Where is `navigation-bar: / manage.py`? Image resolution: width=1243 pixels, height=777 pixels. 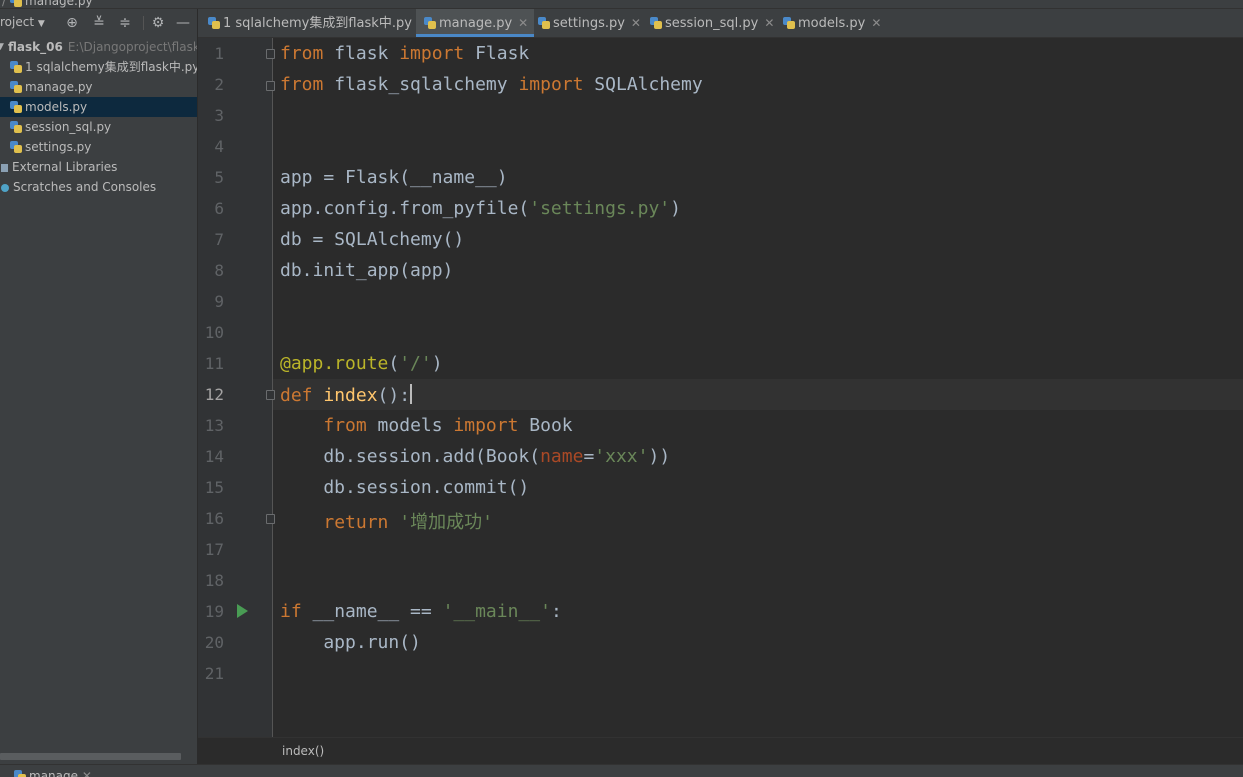 navigation-bar: / manage.py is located at coordinates (621, 4).